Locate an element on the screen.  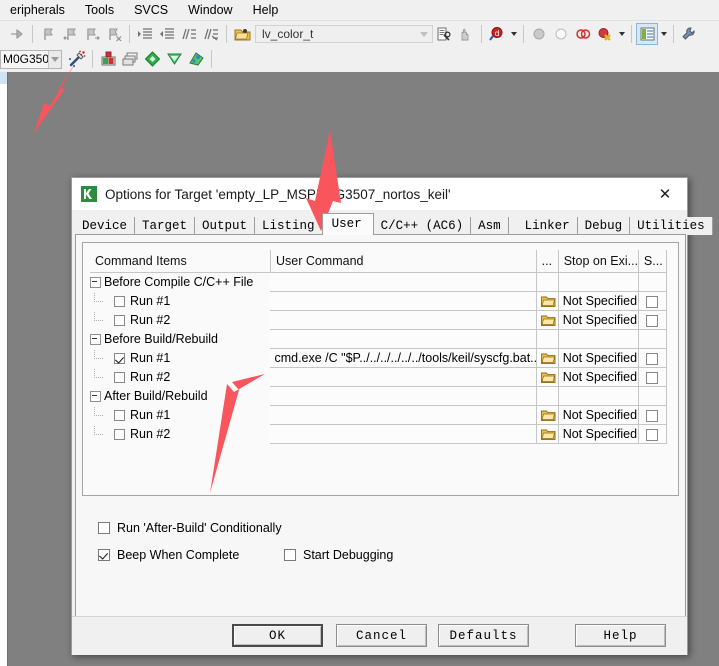
manage-windows-caret-icon is located at coordinates (663, 34).